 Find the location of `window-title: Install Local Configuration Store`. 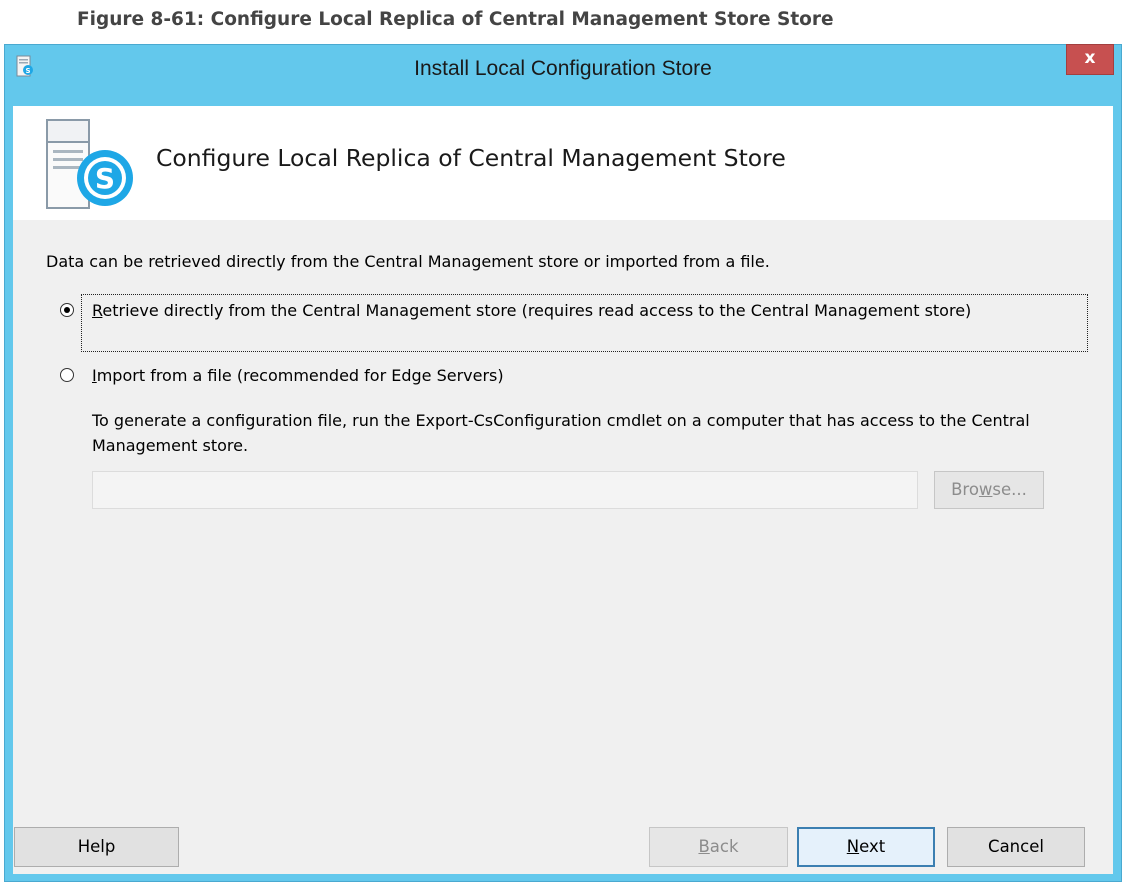

window-title: Install Local Configuration Store is located at coordinates (563, 68).